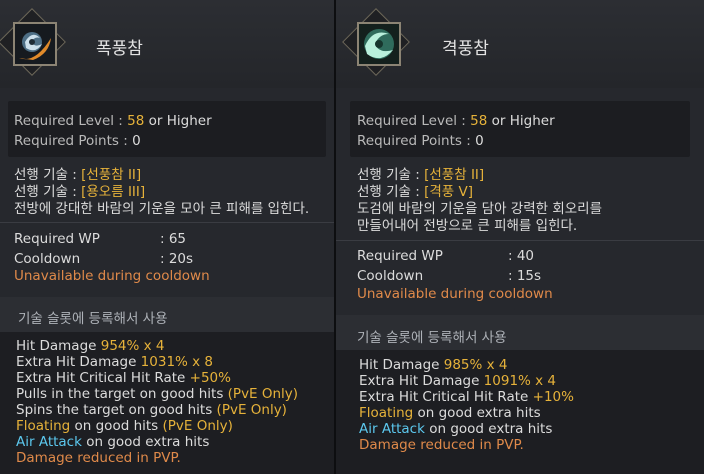 The width and height of the screenshot is (704, 474). Describe the element at coordinates (115, 362) in the screenshot. I see `effect-extra-hit-damage: Extra Hit Damage 1031% x 8` at that location.